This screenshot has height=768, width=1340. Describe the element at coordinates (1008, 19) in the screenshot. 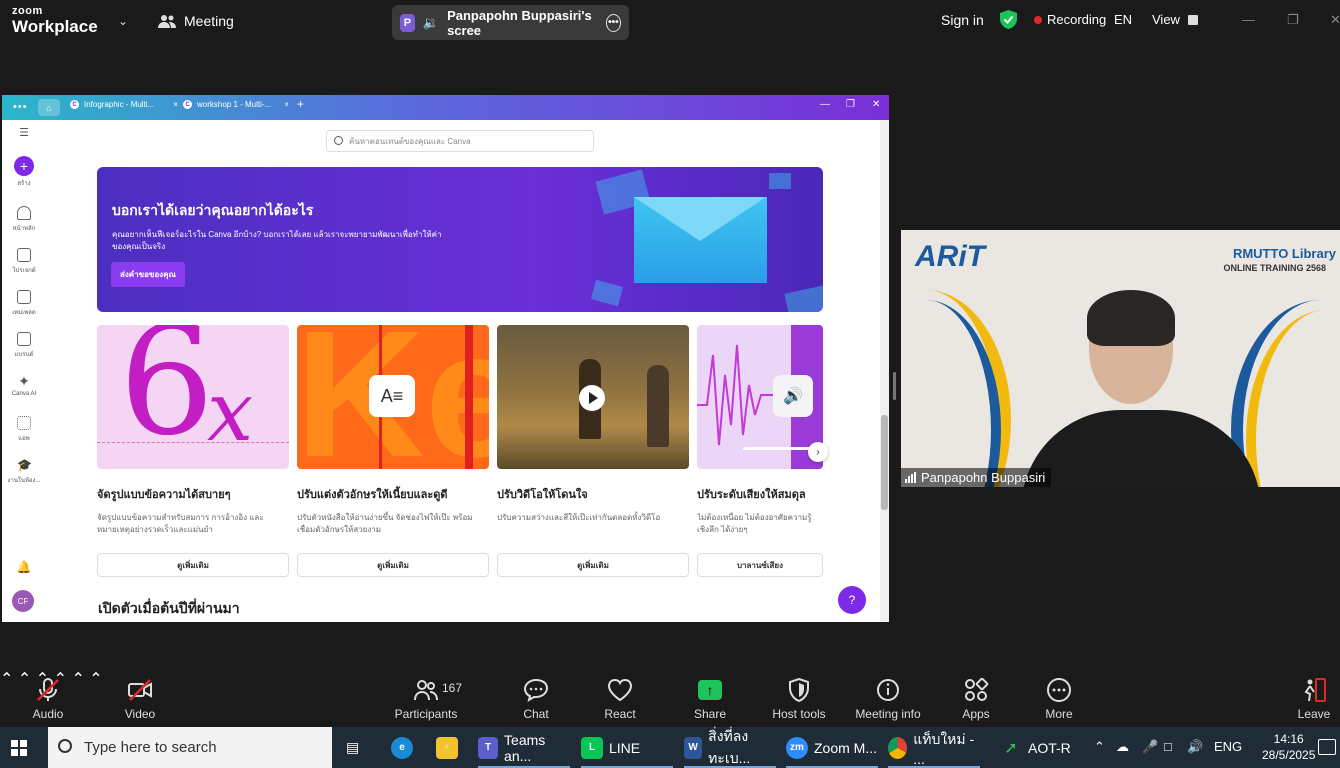

I see `security-shield-icon` at that location.